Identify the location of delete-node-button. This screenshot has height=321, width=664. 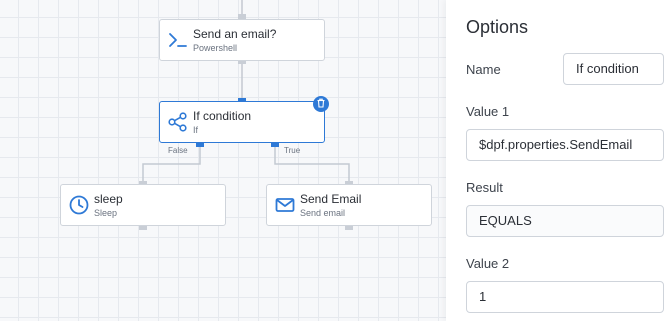
(321, 104).